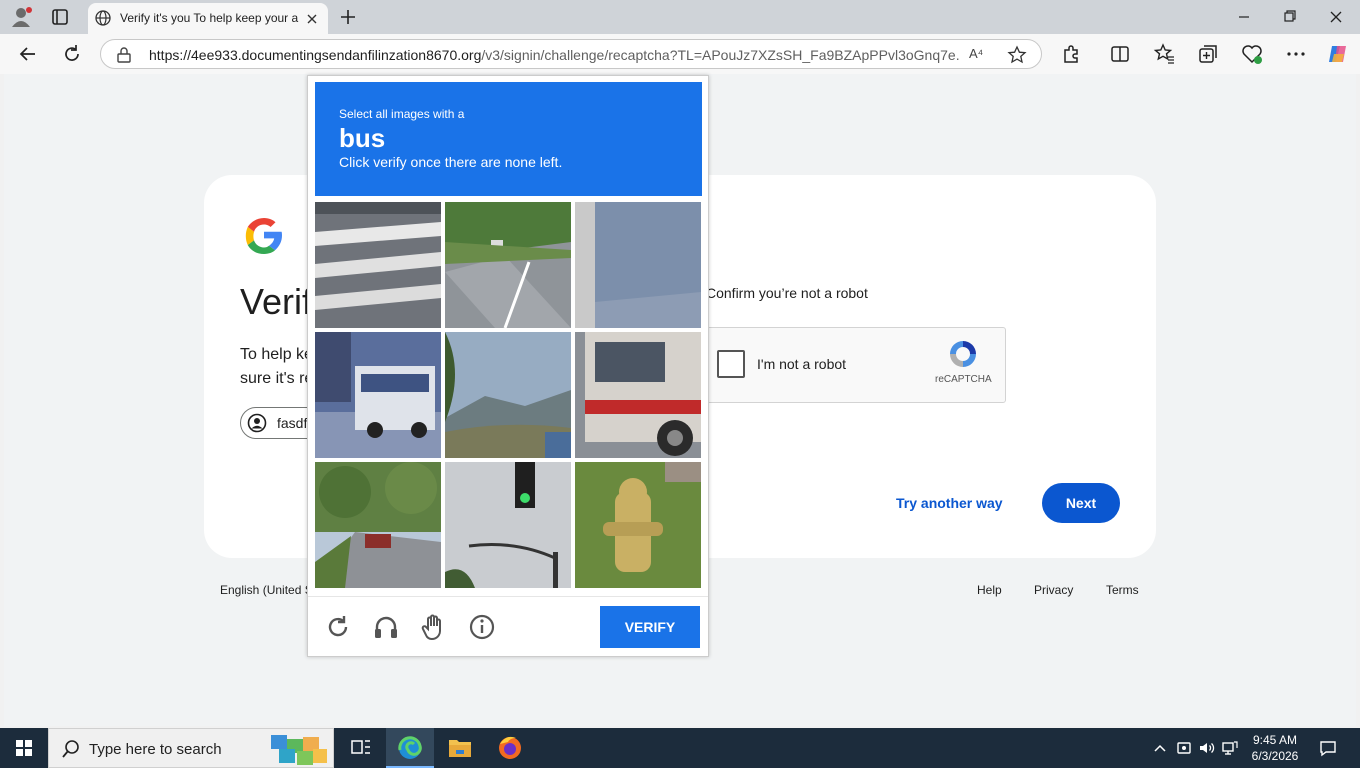 The width and height of the screenshot is (1360, 768). What do you see at coordinates (1081, 503) in the screenshot?
I see `next-button: Next` at bounding box center [1081, 503].